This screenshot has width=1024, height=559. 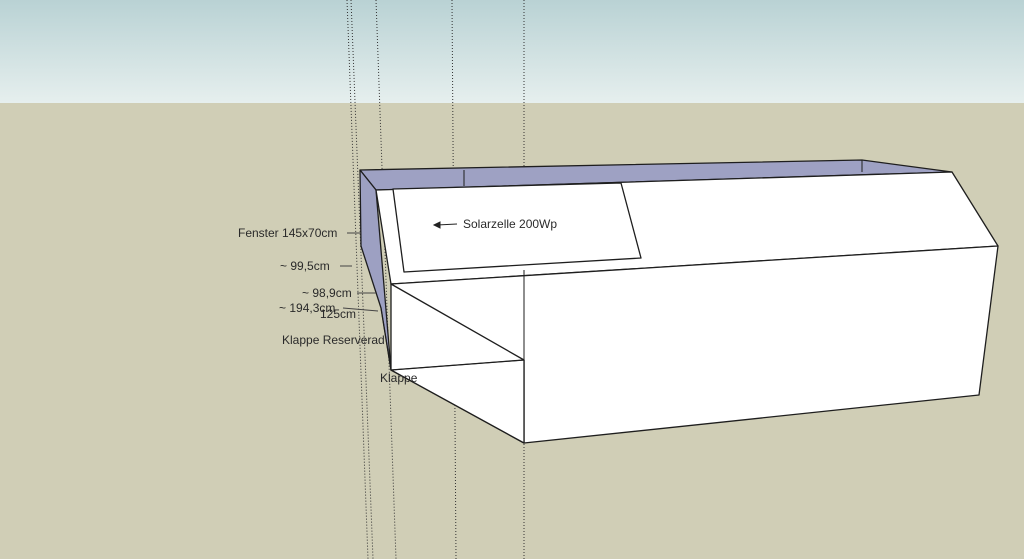 I want to click on label-flap: Klappe, so click(x=399, y=378).